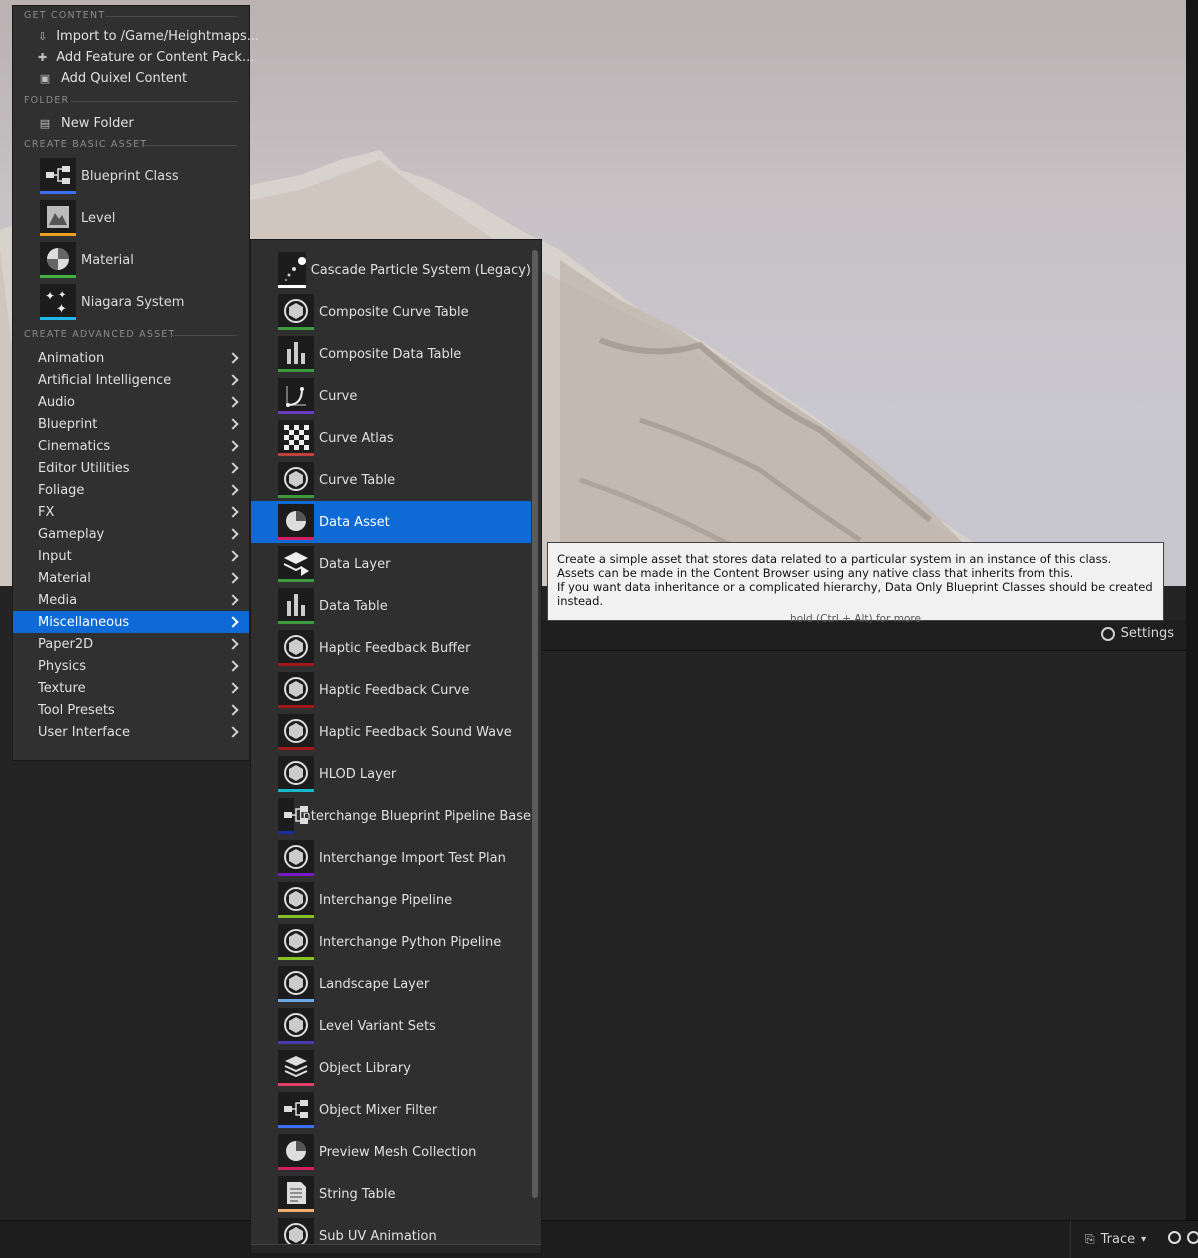 Image resolution: width=1198 pixels, height=1258 pixels. What do you see at coordinates (131, 710) in the screenshot?
I see `category-tool-presets: Tool Presets` at bounding box center [131, 710].